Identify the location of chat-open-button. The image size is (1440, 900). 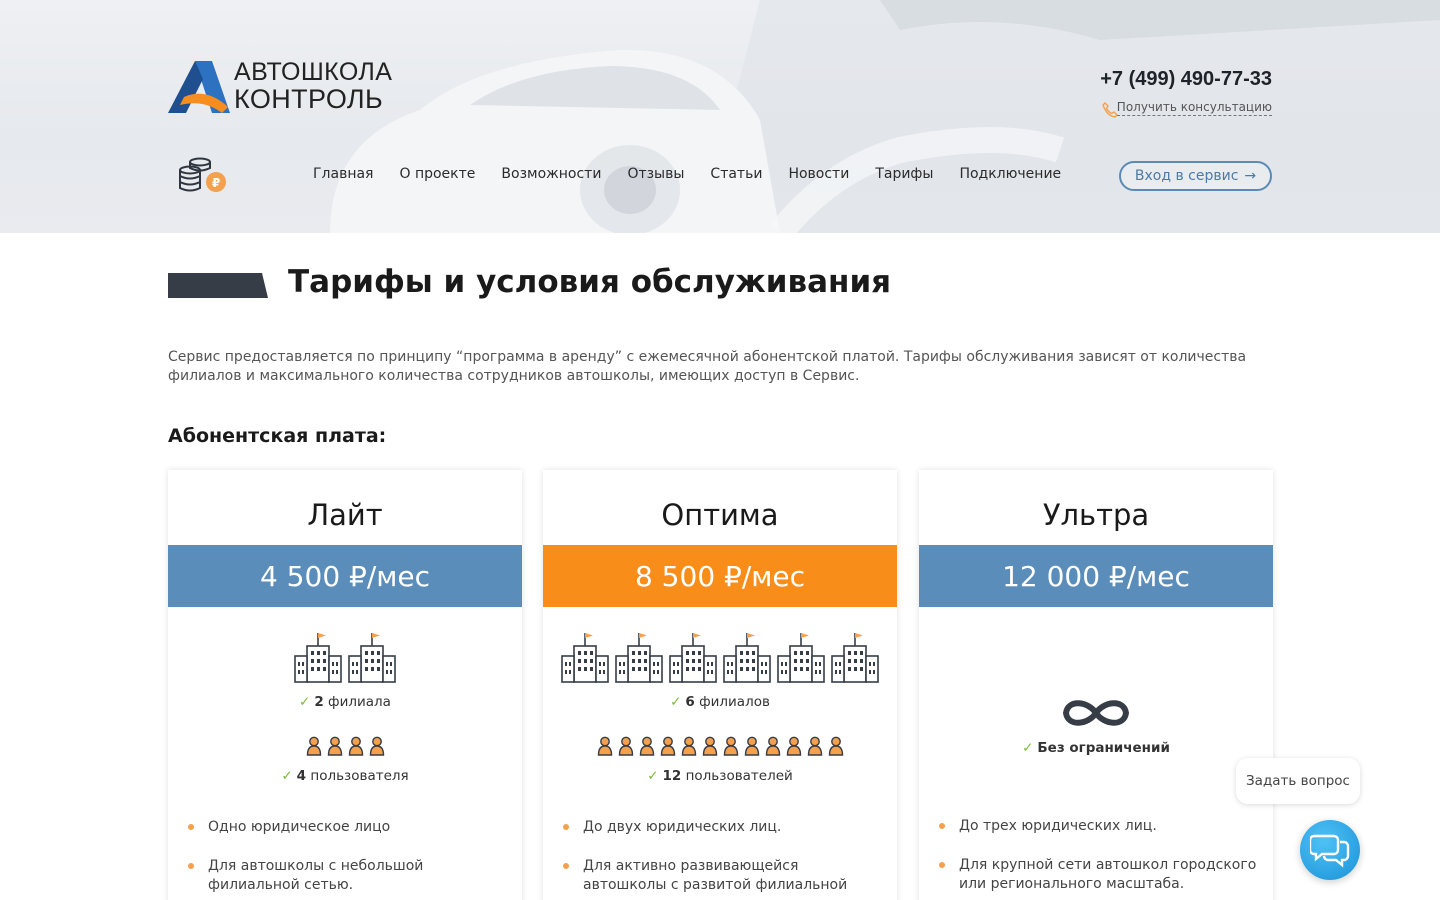
(1330, 850).